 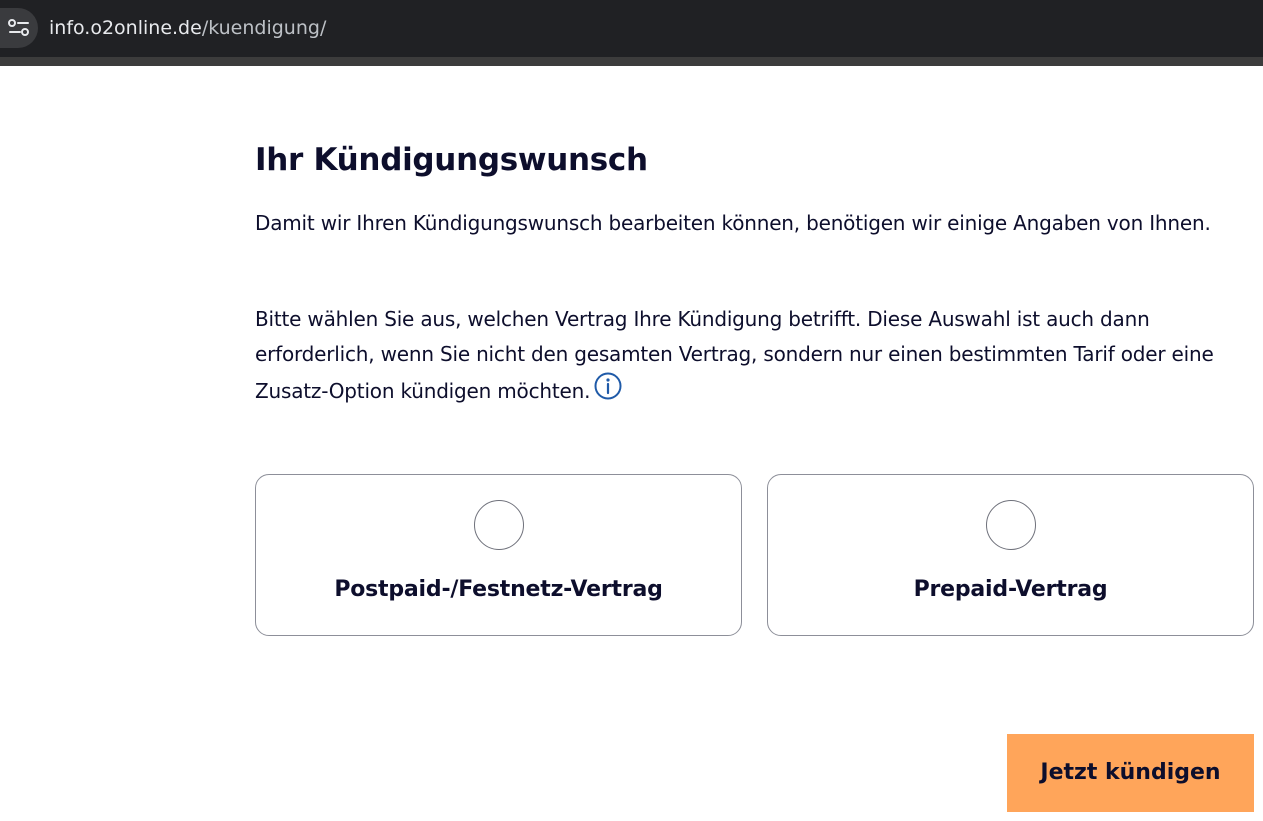 What do you see at coordinates (1010, 555) in the screenshot?
I see `contract-option-prepaid: Prepaid-Vertrag` at bounding box center [1010, 555].